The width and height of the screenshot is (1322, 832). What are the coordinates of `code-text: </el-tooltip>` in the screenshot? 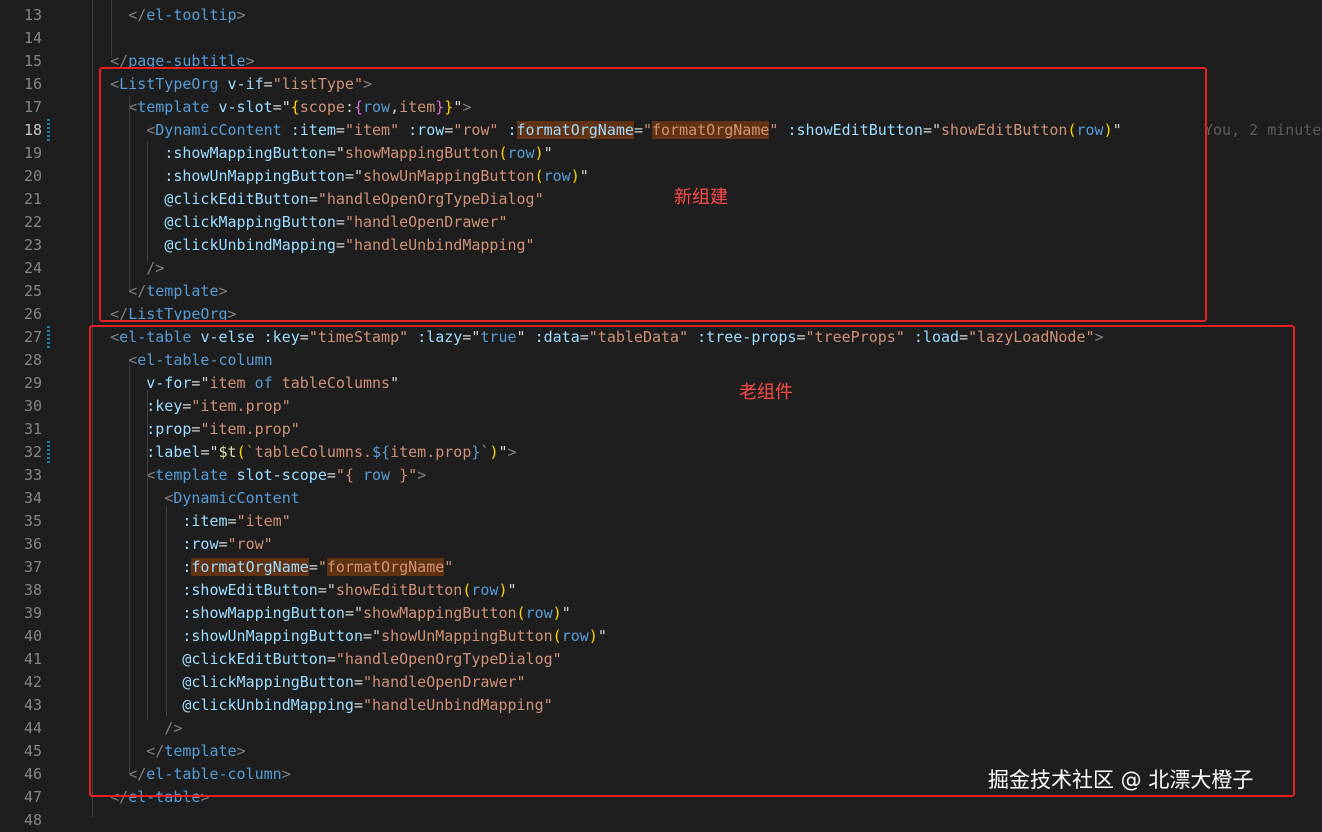 It's located at (187, 15).